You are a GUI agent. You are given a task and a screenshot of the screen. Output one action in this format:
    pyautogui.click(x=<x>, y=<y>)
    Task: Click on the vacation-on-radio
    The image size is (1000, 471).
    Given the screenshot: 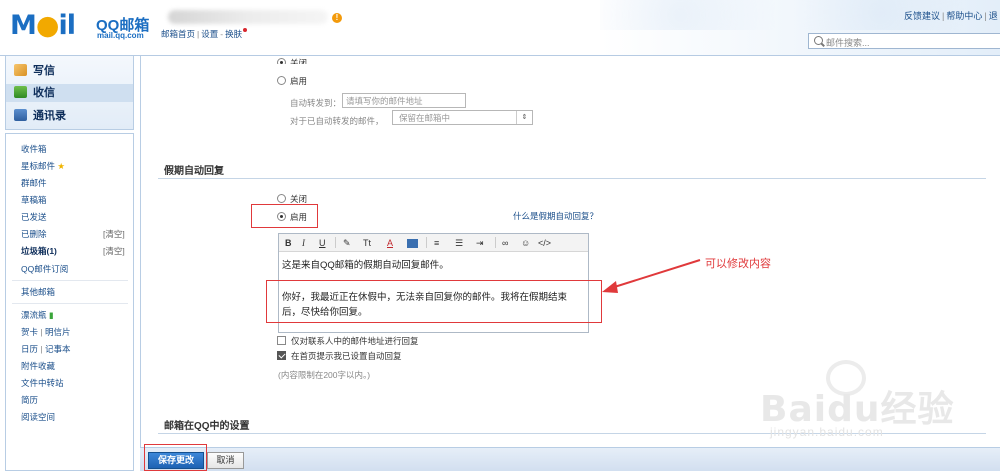 What is the action you would take?
    pyautogui.click(x=281, y=216)
    